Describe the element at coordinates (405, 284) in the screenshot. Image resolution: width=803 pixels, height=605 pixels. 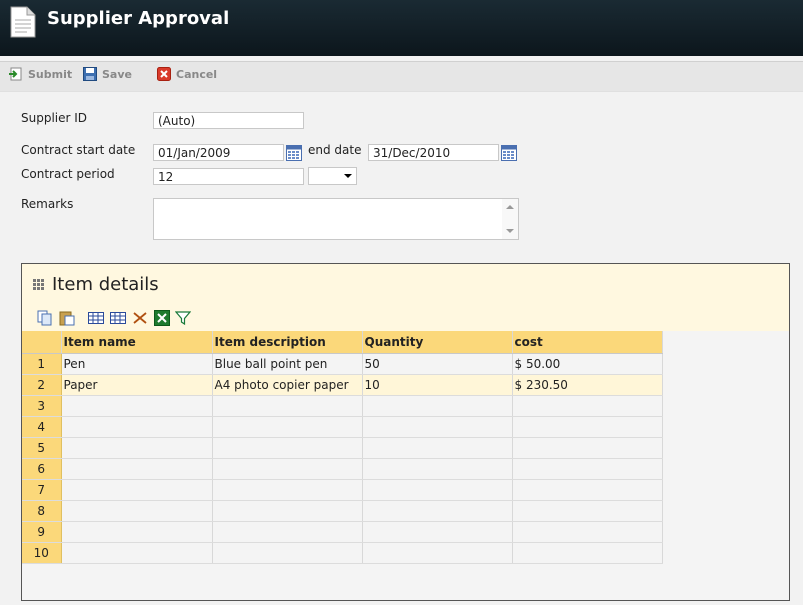
I see `panel-header: Item details` at that location.